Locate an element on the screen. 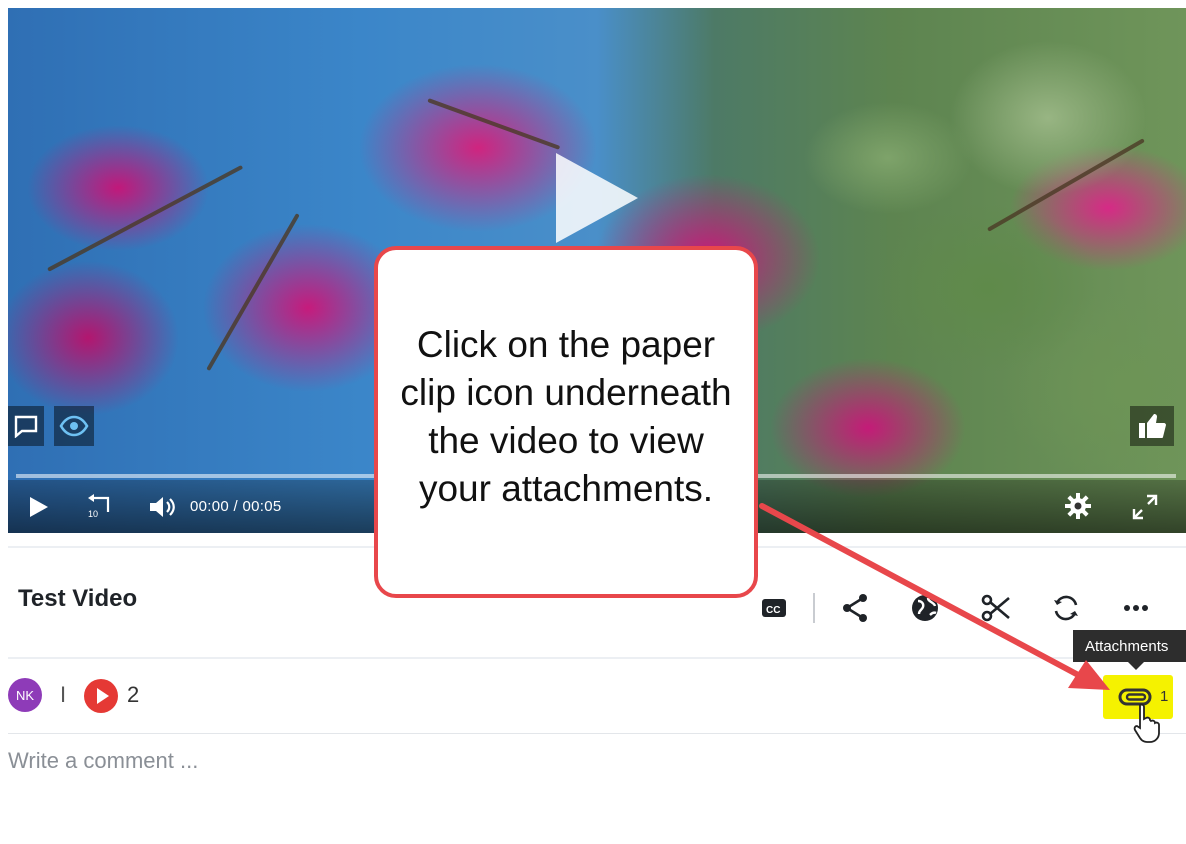 The height and width of the screenshot is (844, 1186). rewind-seconds-label: 10 is located at coordinates (93, 514).